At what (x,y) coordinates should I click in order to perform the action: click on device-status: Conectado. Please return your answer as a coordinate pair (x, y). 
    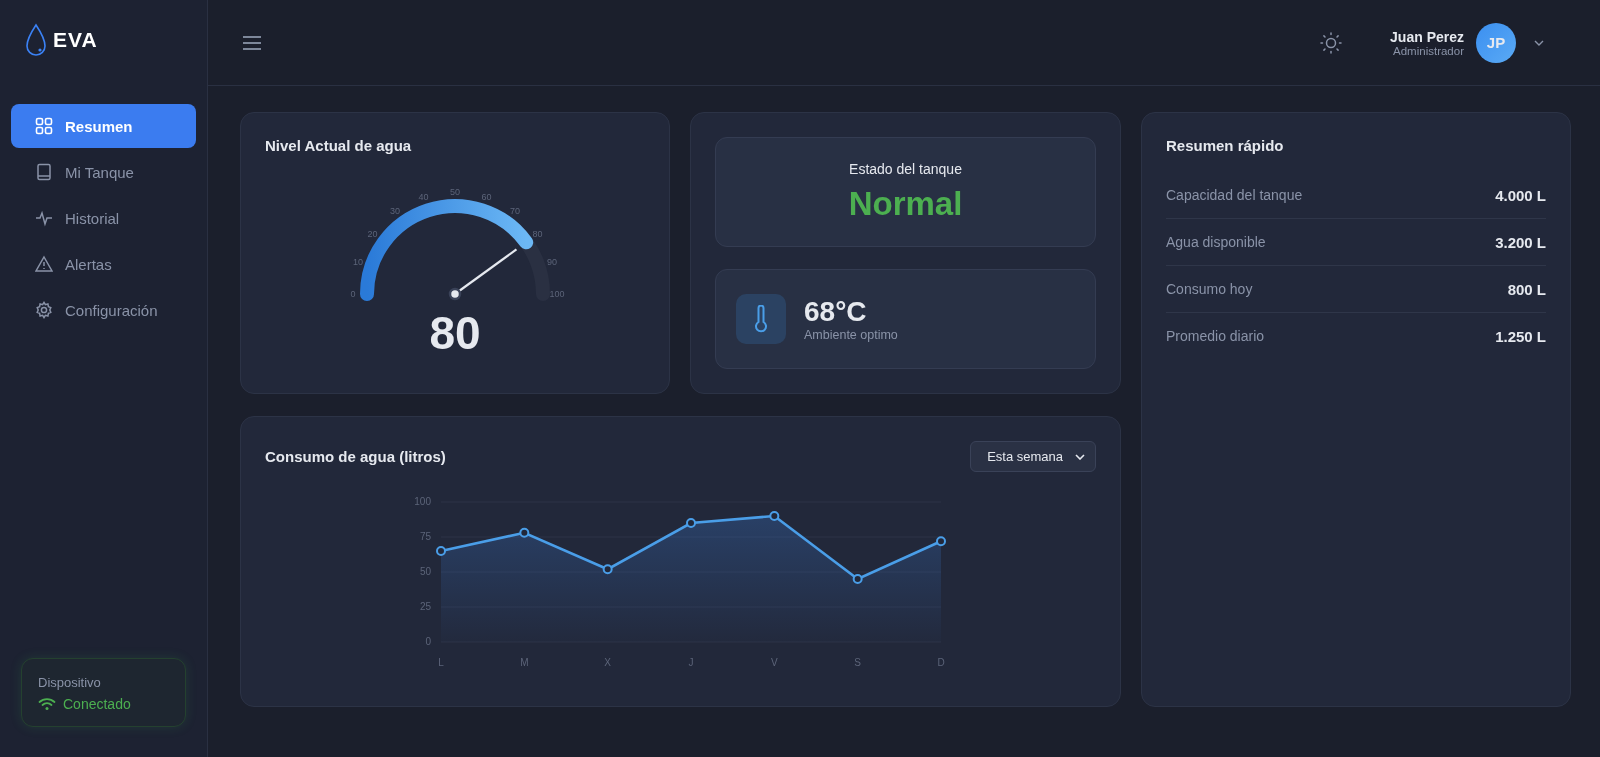
    Looking at the image, I should click on (97, 704).